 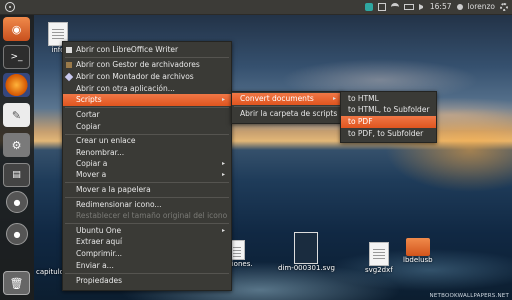 What do you see at coordinates (287, 99) in the screenshot?
I see `menu-item-convert-documents: Convert documents ▸` at bounding box center [287, 99].